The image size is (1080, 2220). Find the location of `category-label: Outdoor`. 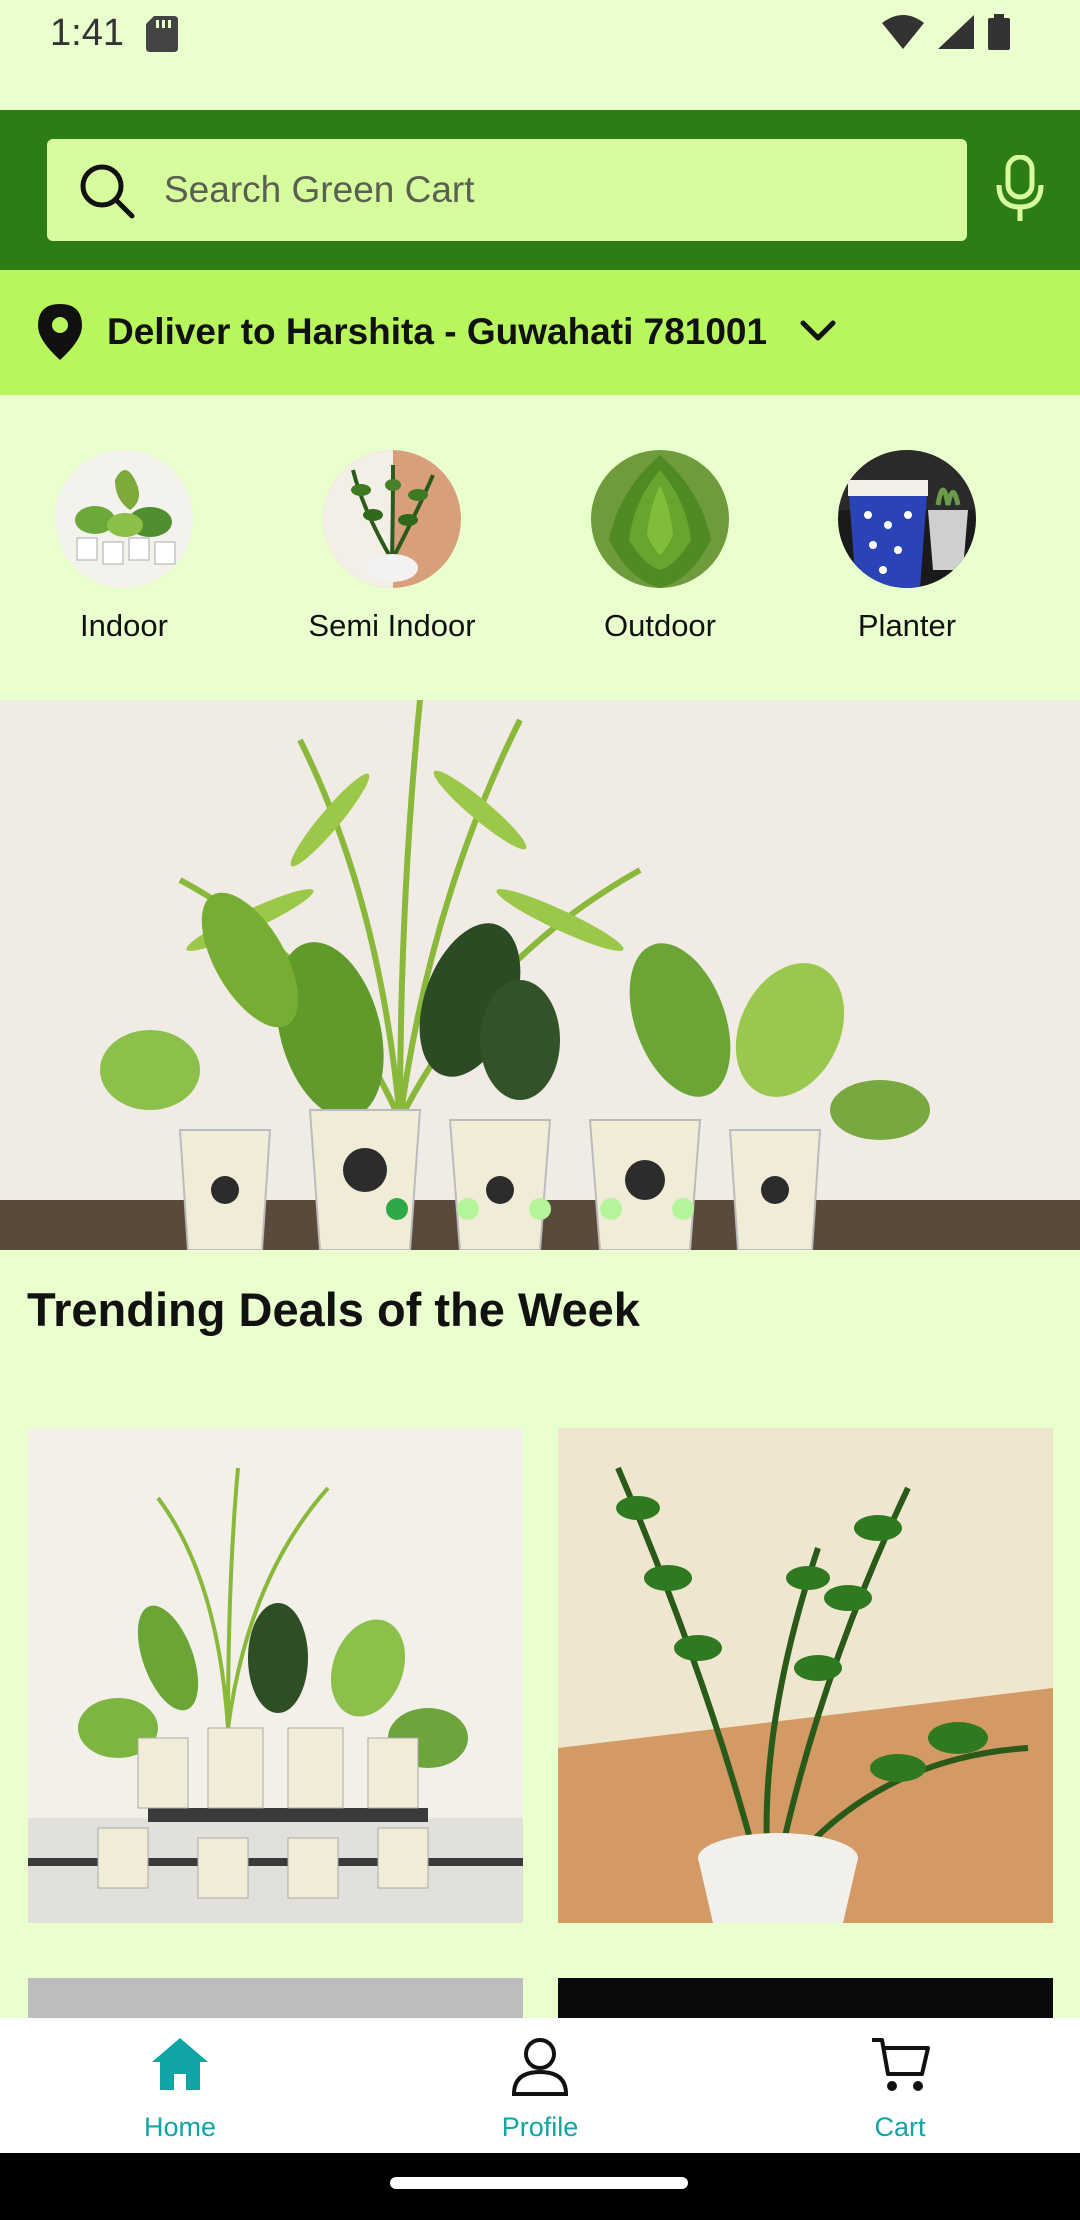

category-label: Outdoor is located at coordinates (659, 625).